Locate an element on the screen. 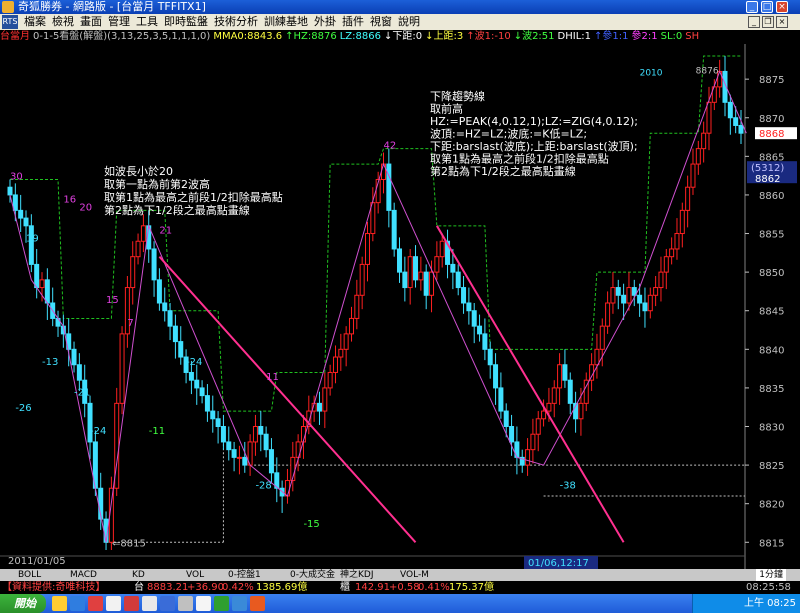 The width and height of the screenshot is (800, 613). media-icon is located at coordinates (239, 603).